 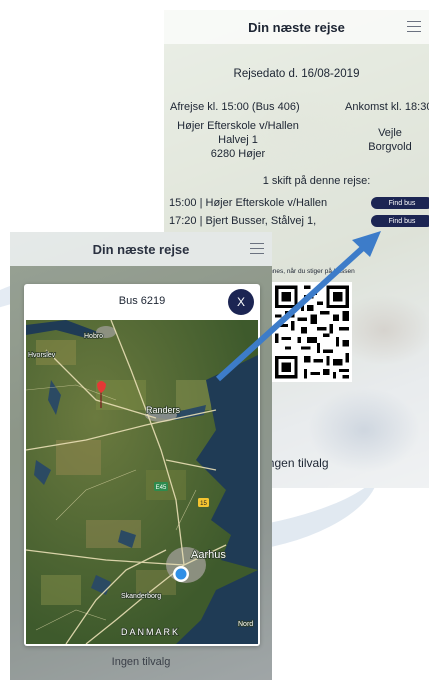 What do you see at coordinates (141, 662) in the screenshot?
I see `addons-label: Ingen tilvalg` at bounding box center [141, 662].